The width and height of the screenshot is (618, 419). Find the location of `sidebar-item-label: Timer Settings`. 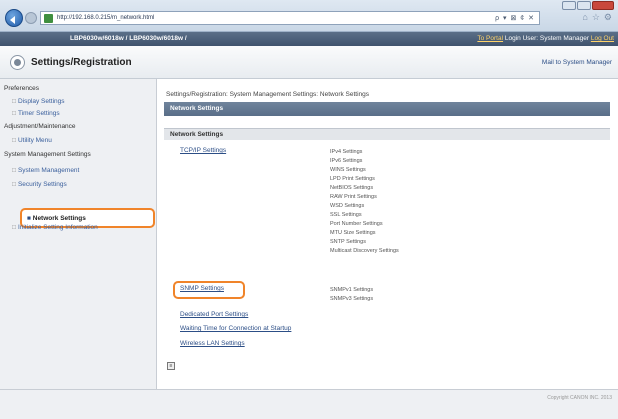

sidebar-item-label: Timer Settings is located at coordinates (38, 113).